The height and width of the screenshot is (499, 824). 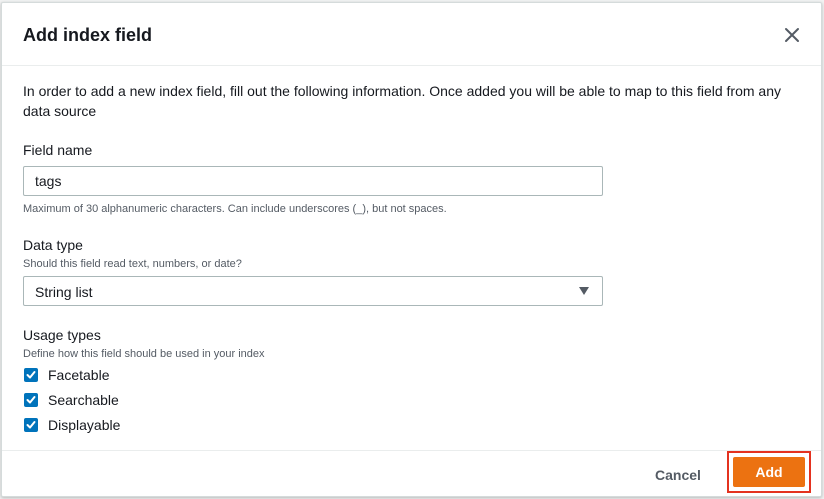 I want to click on add-button: Add, so click(x=769, y=472).